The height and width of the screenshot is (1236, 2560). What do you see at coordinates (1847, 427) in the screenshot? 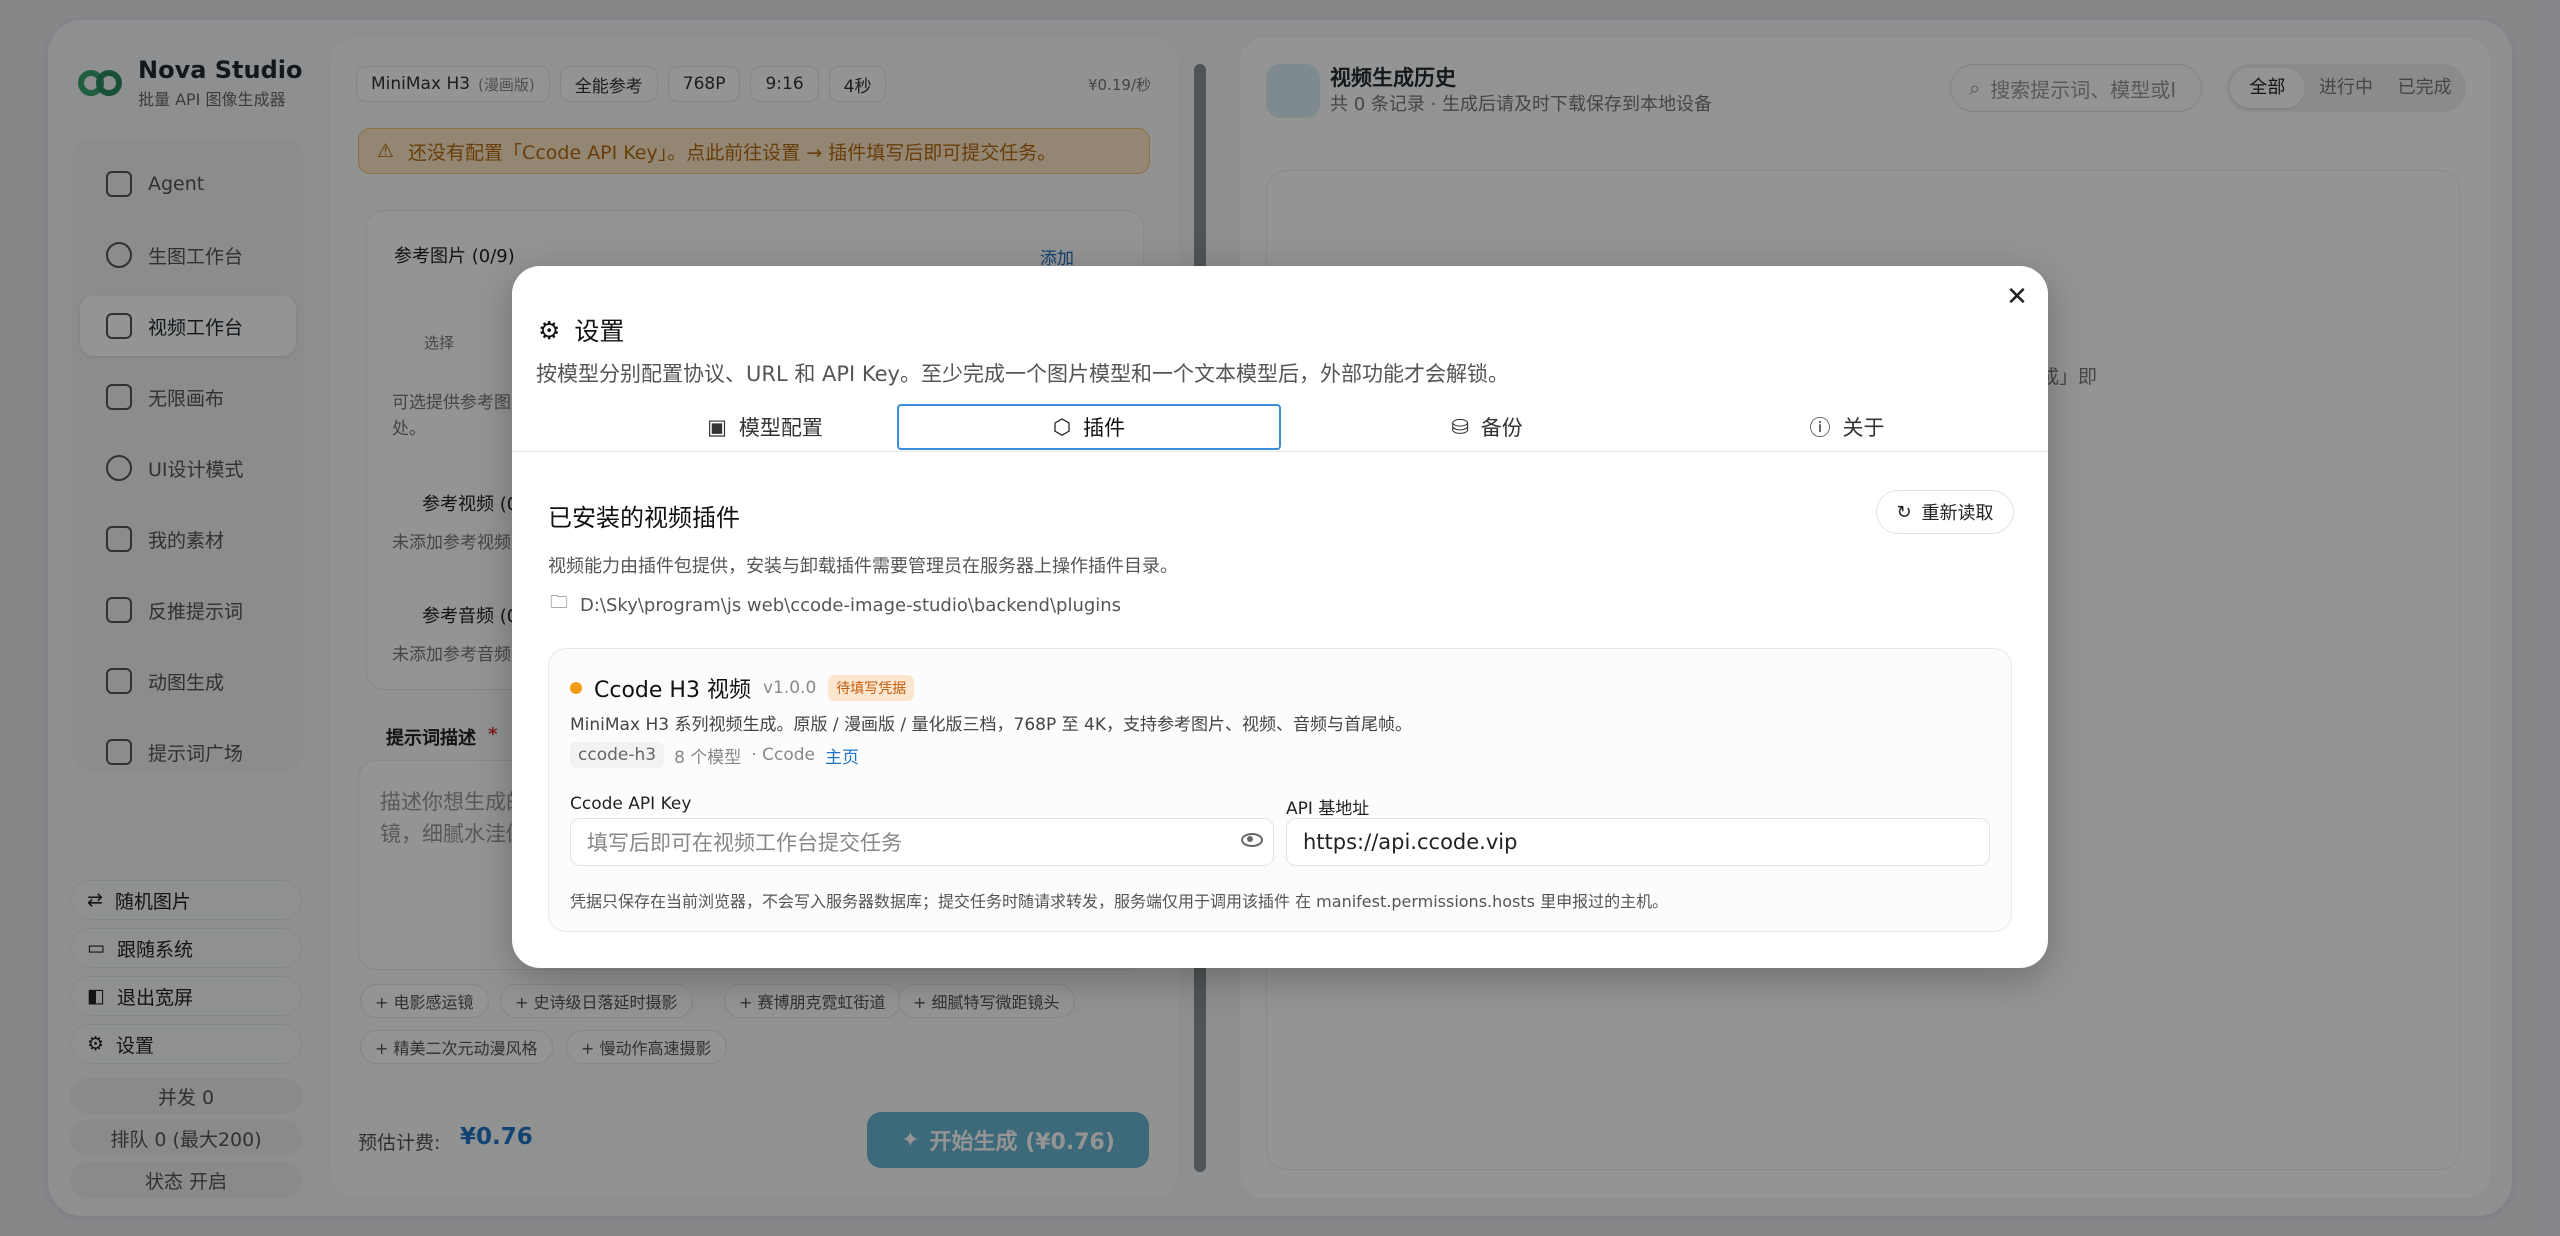
I see `tab-about: ⓘ 关于` at bounding box center [1847, 427].